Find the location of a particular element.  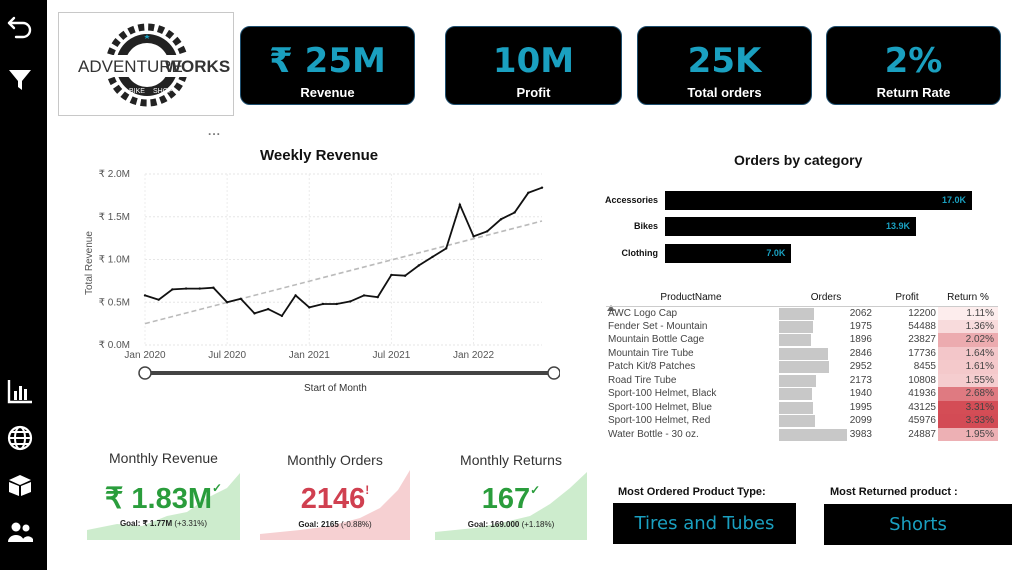

table-row: Sport-100 Helmet, Blue 1995 43125 3.31% is located at coordinates (802, 407).